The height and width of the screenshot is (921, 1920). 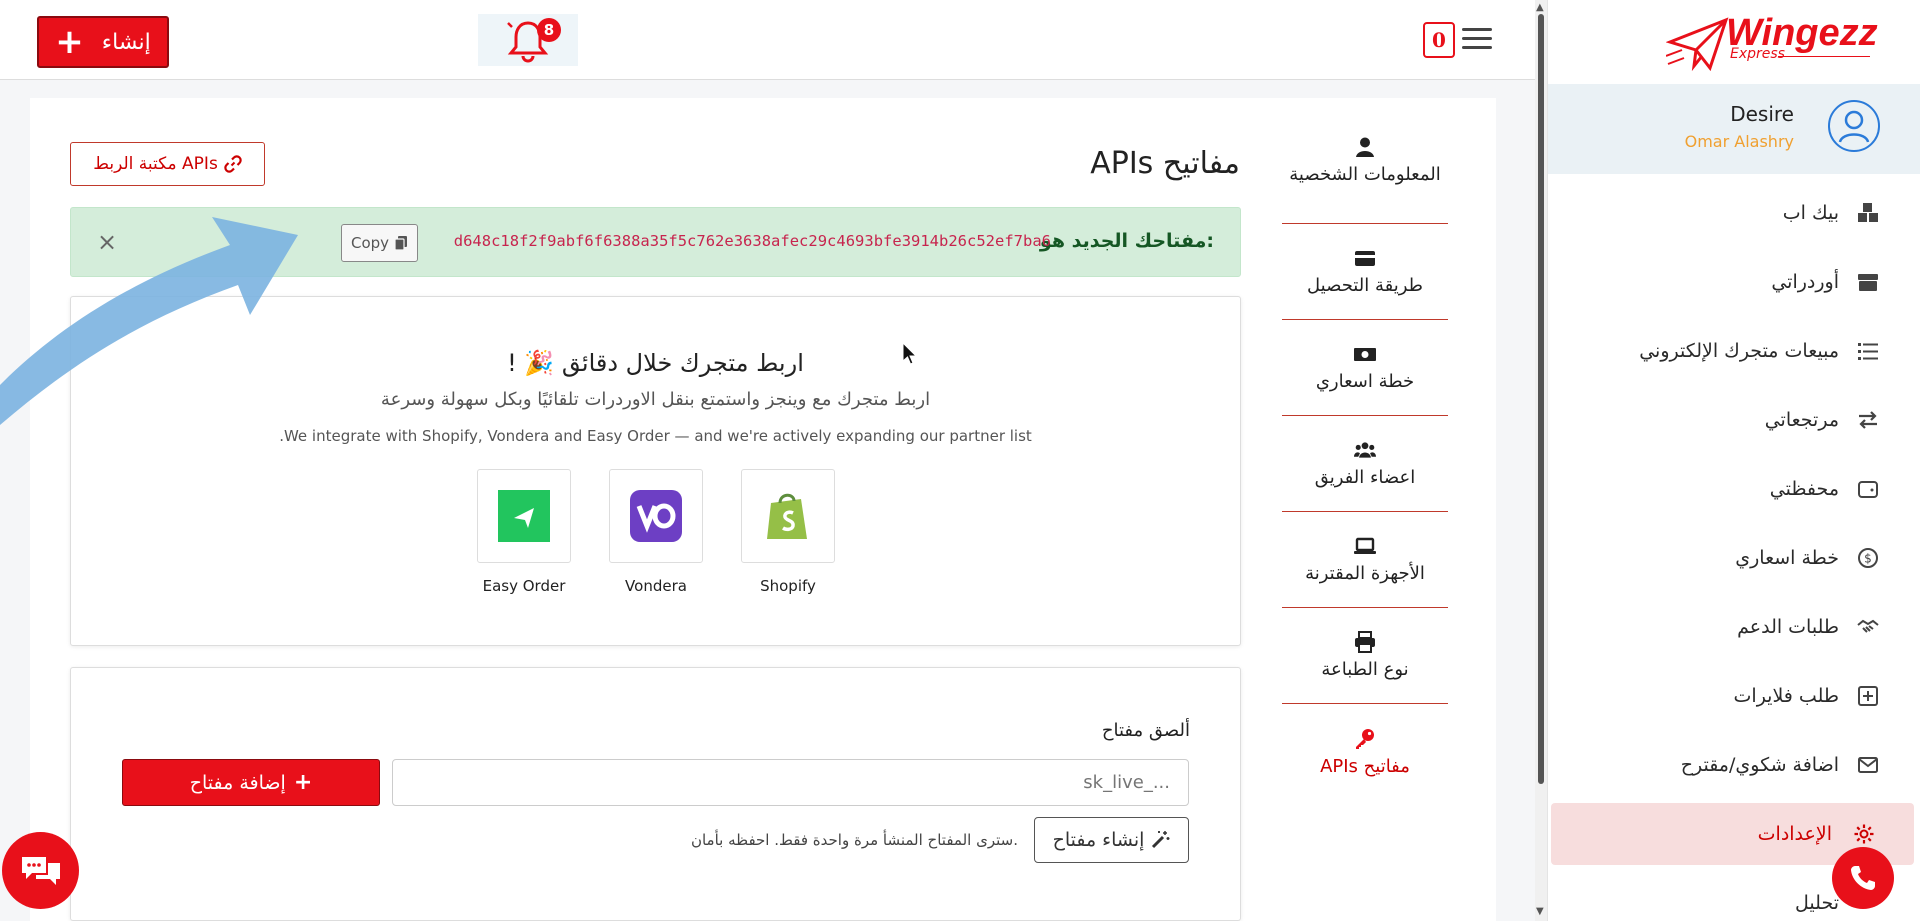 I want to click on cart-count-badge: 0, so click(x=1439, y=40).